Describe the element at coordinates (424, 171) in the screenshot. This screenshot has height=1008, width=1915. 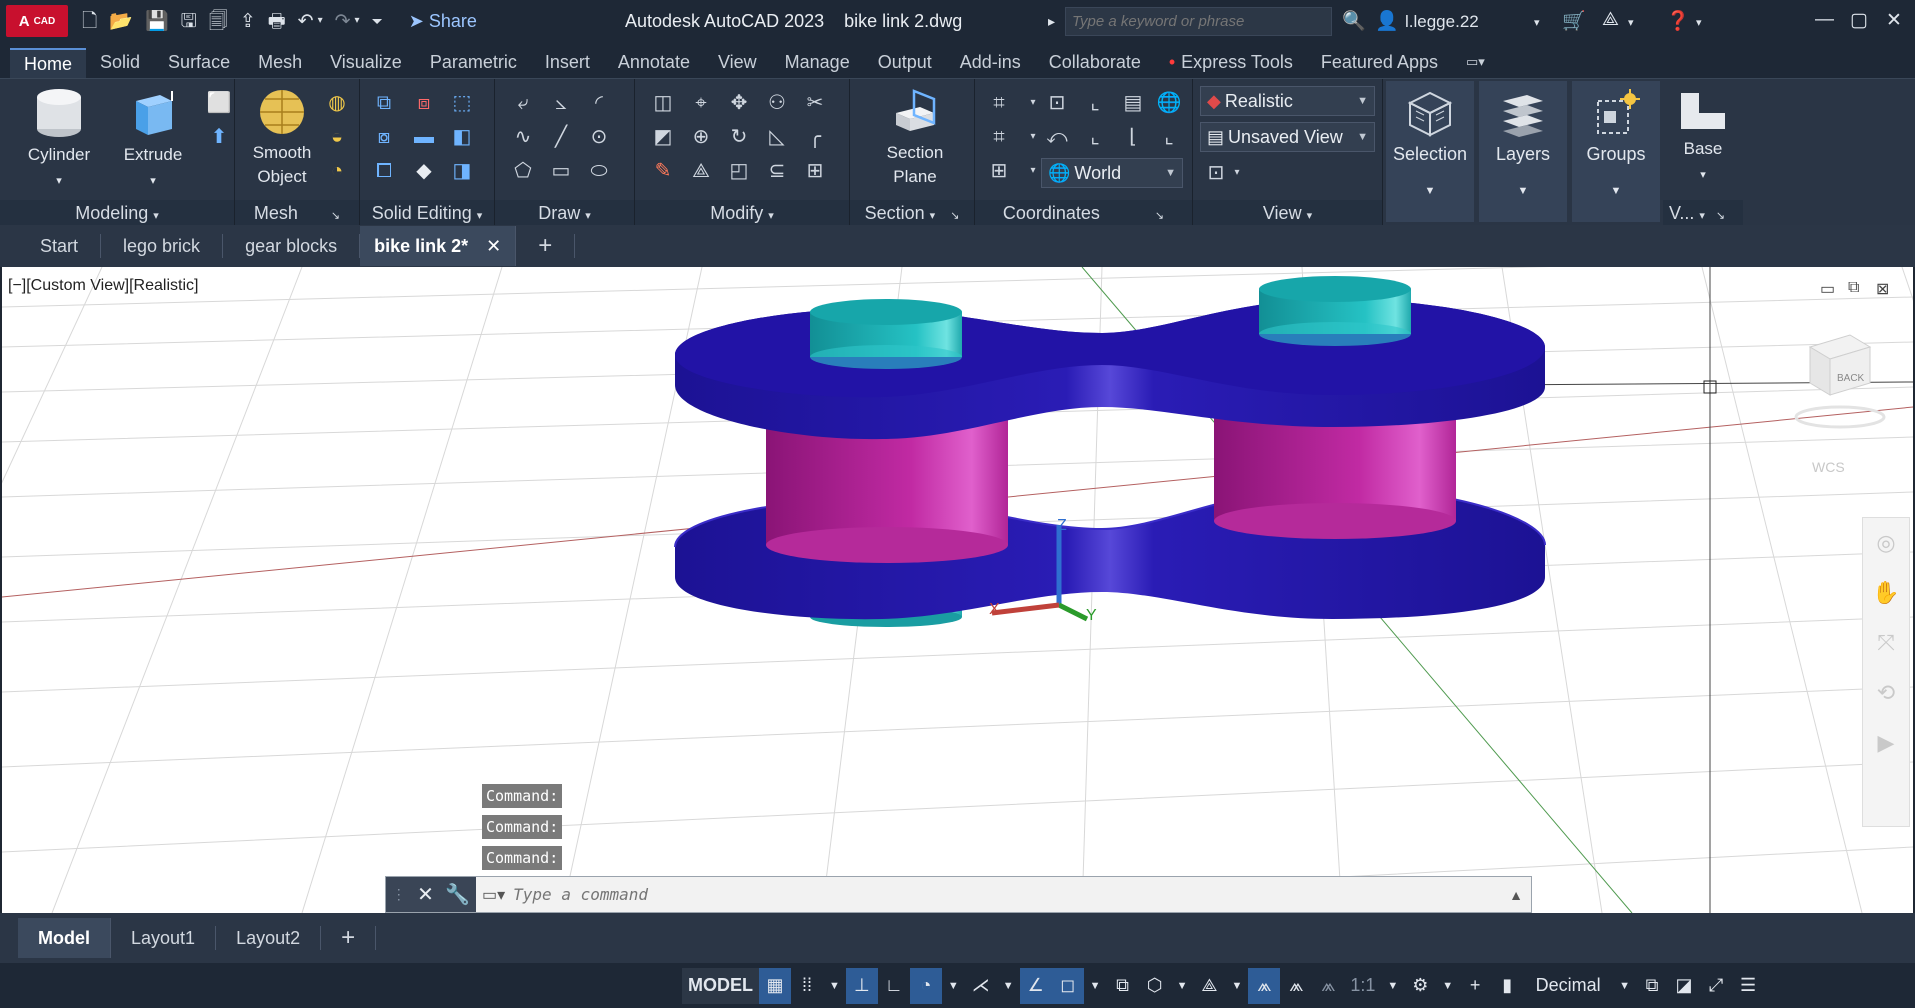
I see `thicken-icon: ◆` at that location.